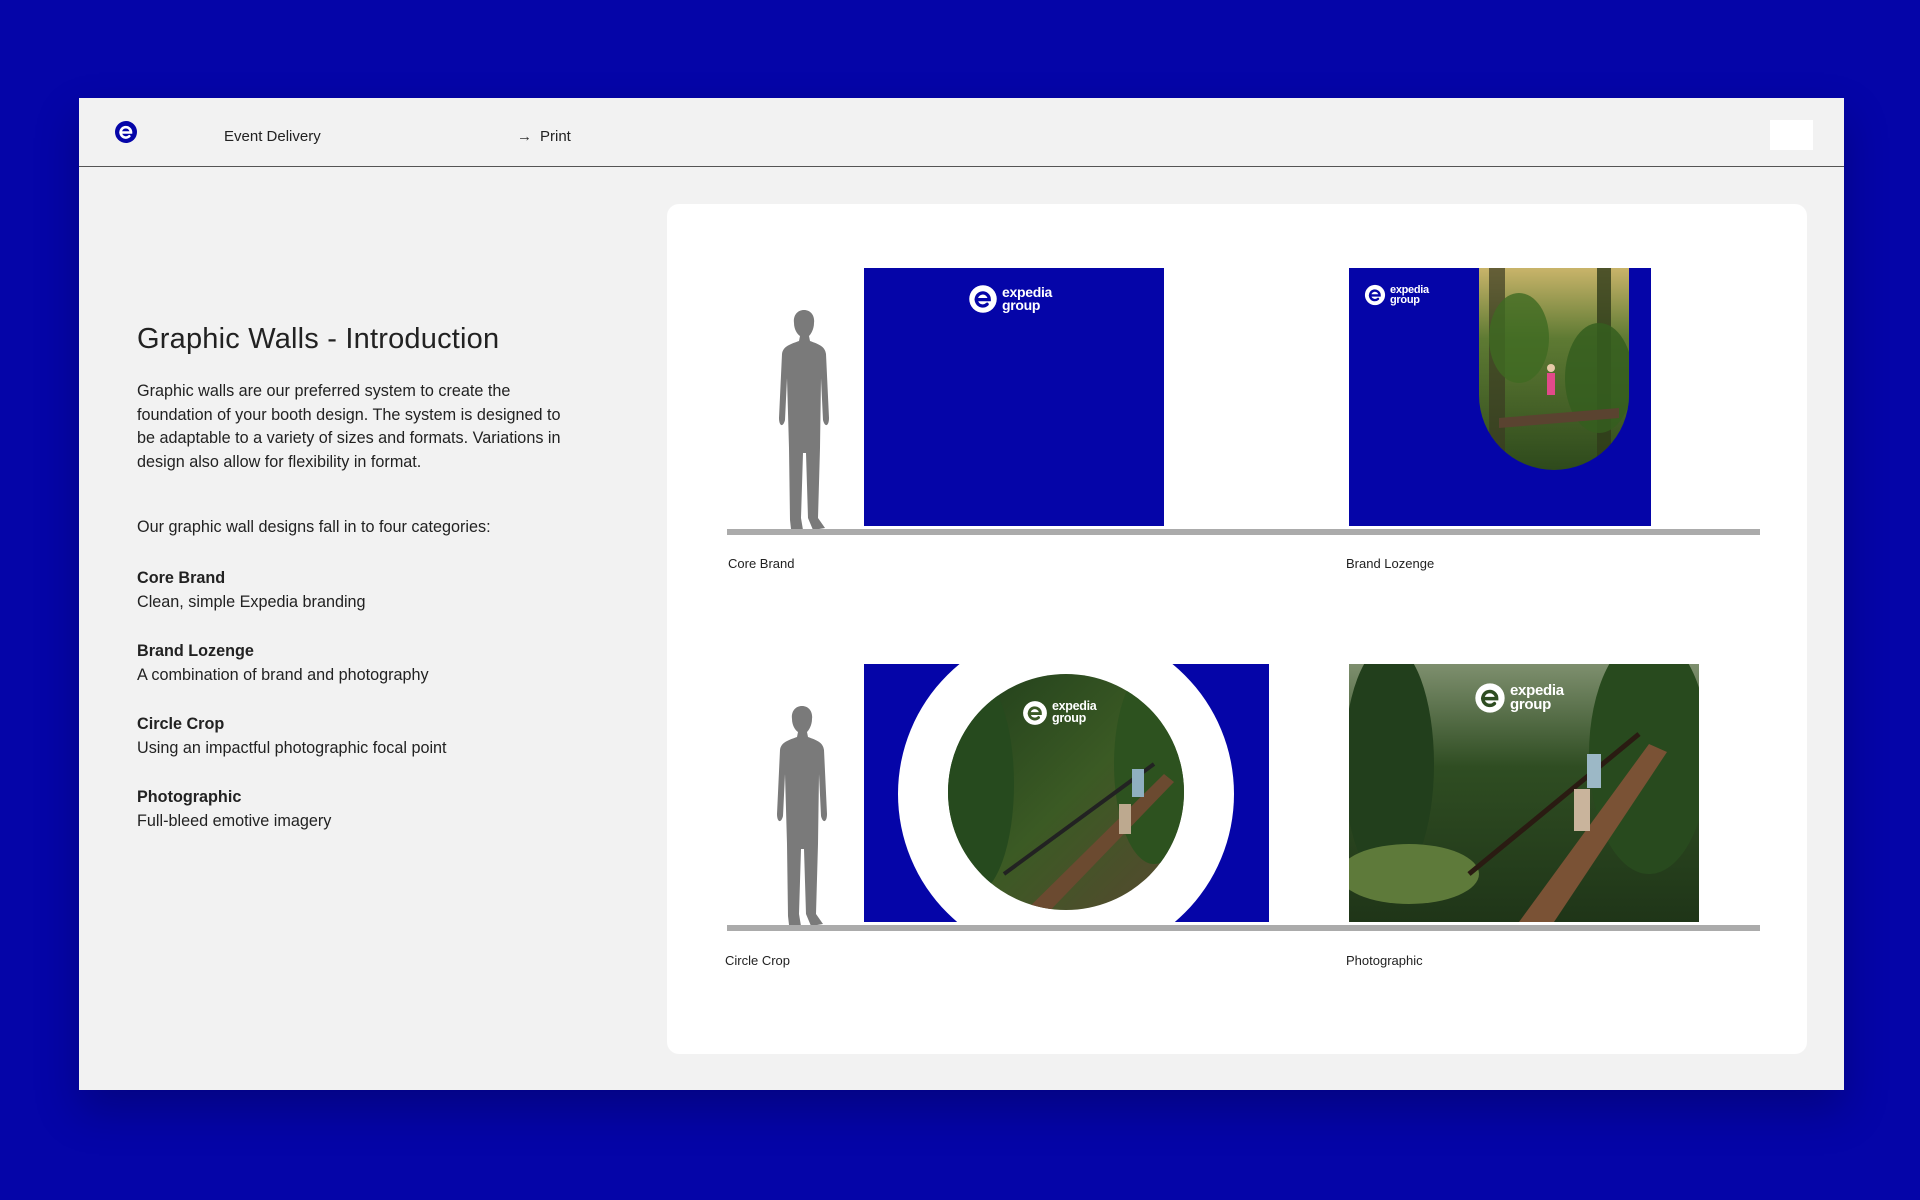 The height and width of the screenshot is (1200, 1920). Describe the element at coordinates (1384, 960) in the screenshot. I see `wall-label-photographic: Photographic` at that location.